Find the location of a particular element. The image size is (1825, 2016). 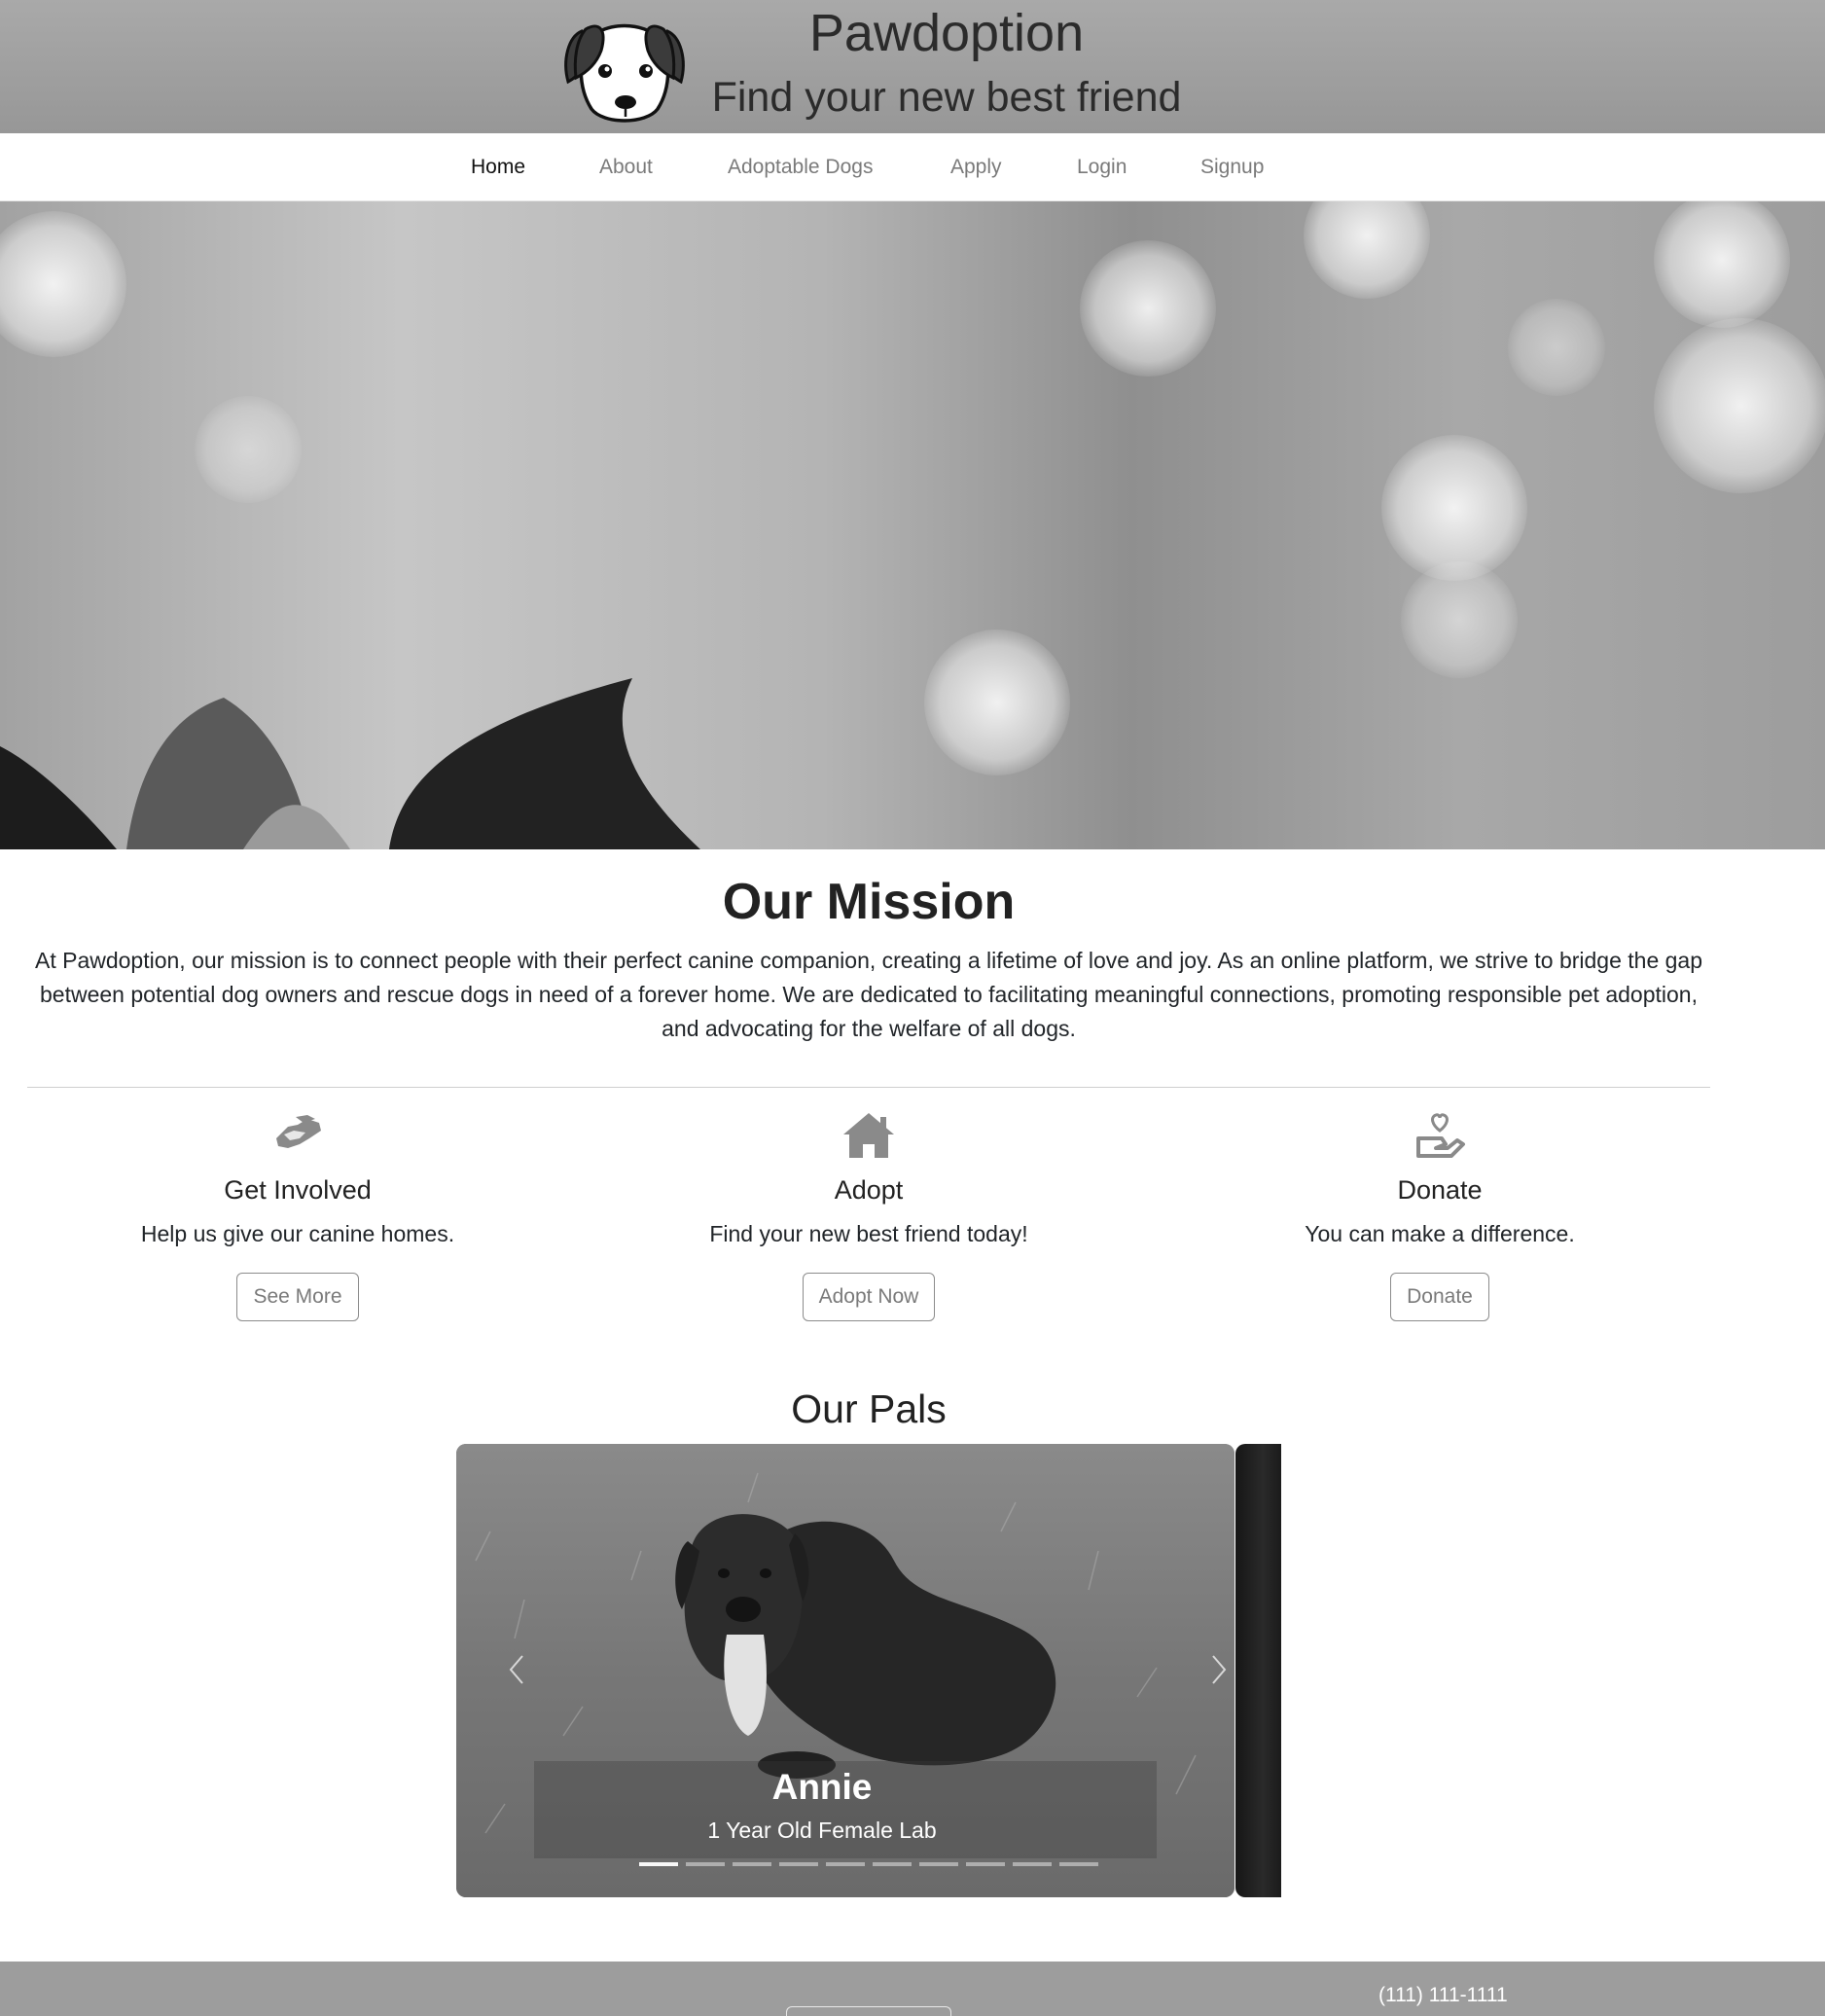

handshake-icon is located at coordinates (298, 1131).